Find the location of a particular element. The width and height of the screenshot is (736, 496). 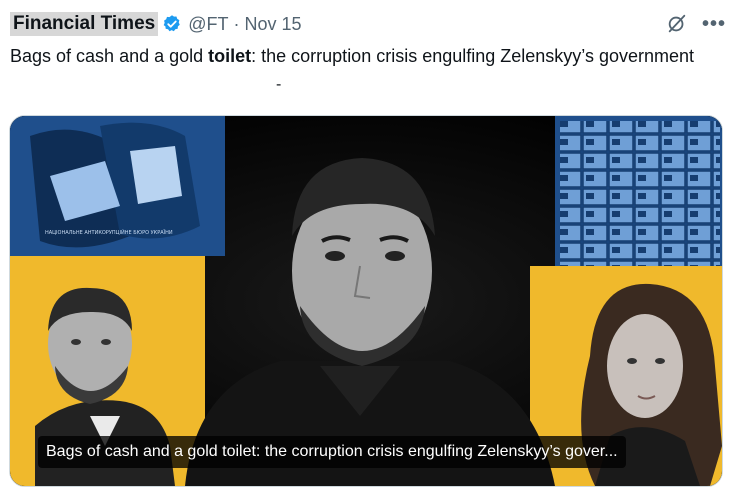

tweet-text-start: Bags of cash and a gold is located at coordinates (109, 56).